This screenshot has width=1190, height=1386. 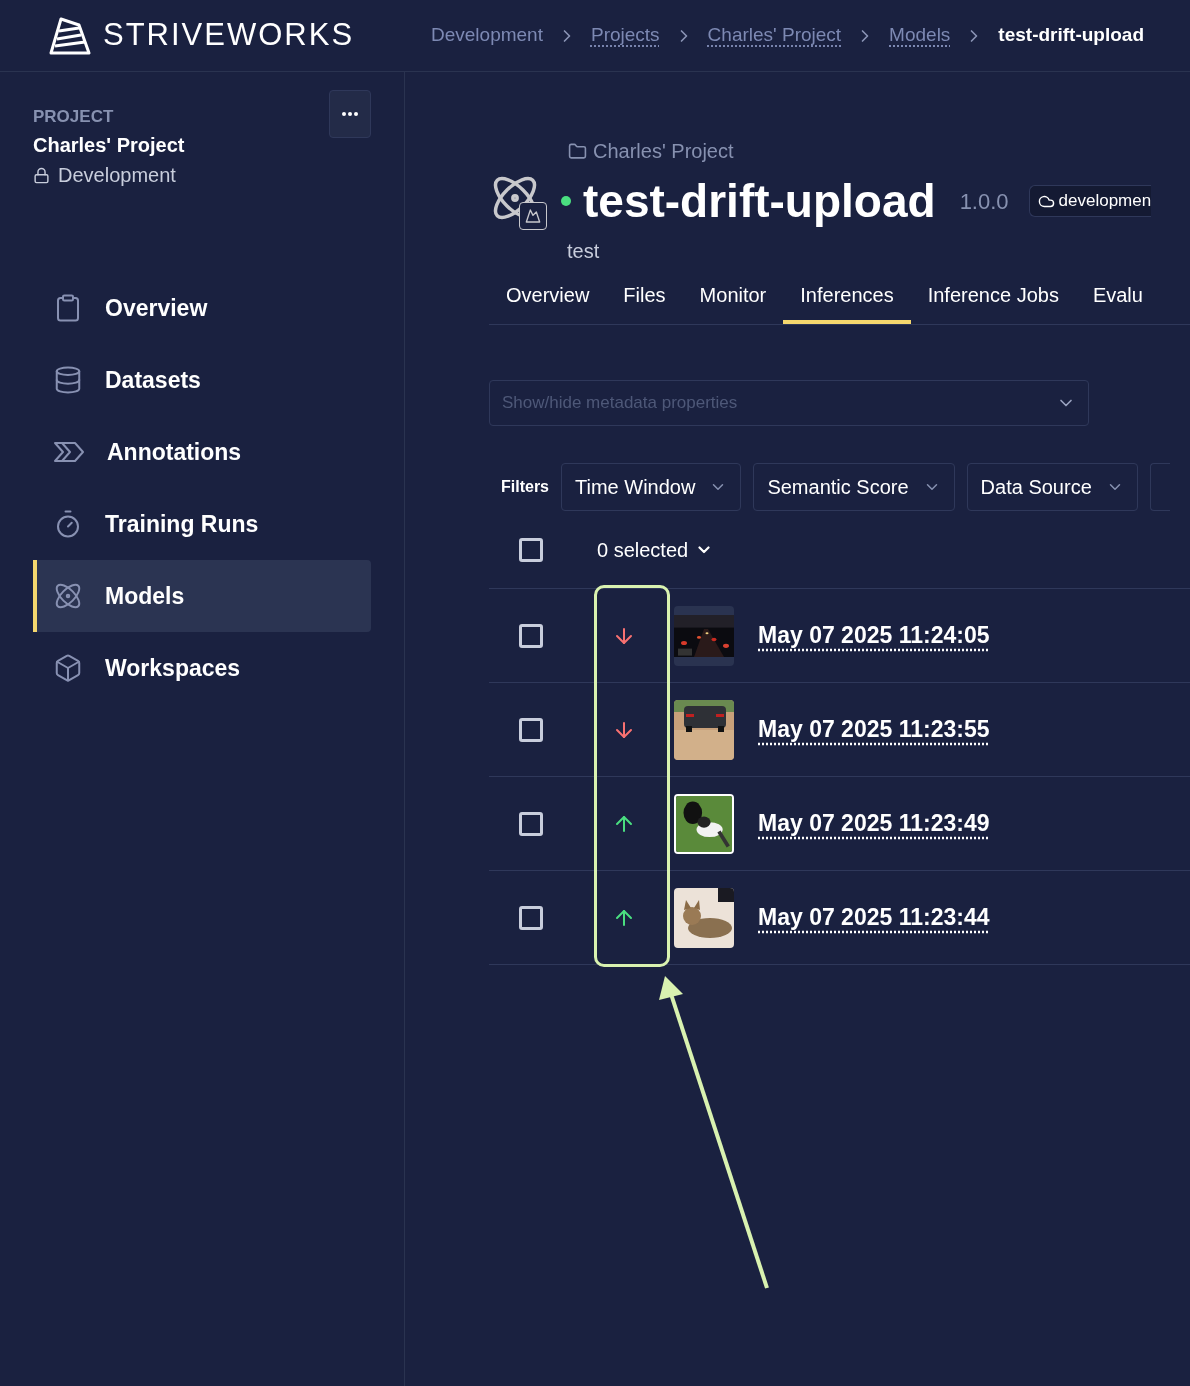 I want to click on tab: Files, so click(x=644, y=302).